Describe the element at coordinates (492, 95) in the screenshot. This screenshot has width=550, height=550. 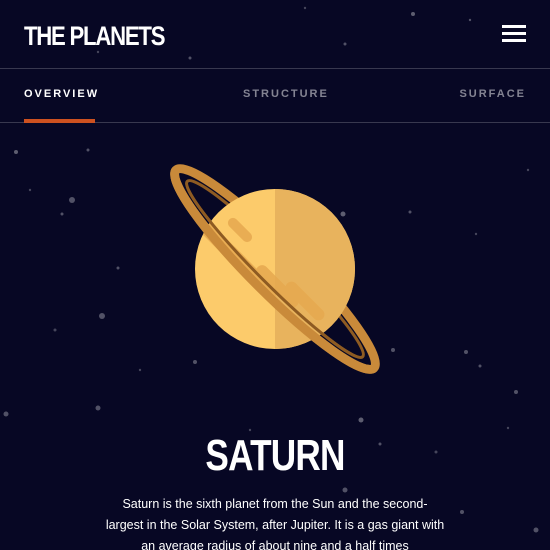
I see `tab-surface: SURFACE` at that location.